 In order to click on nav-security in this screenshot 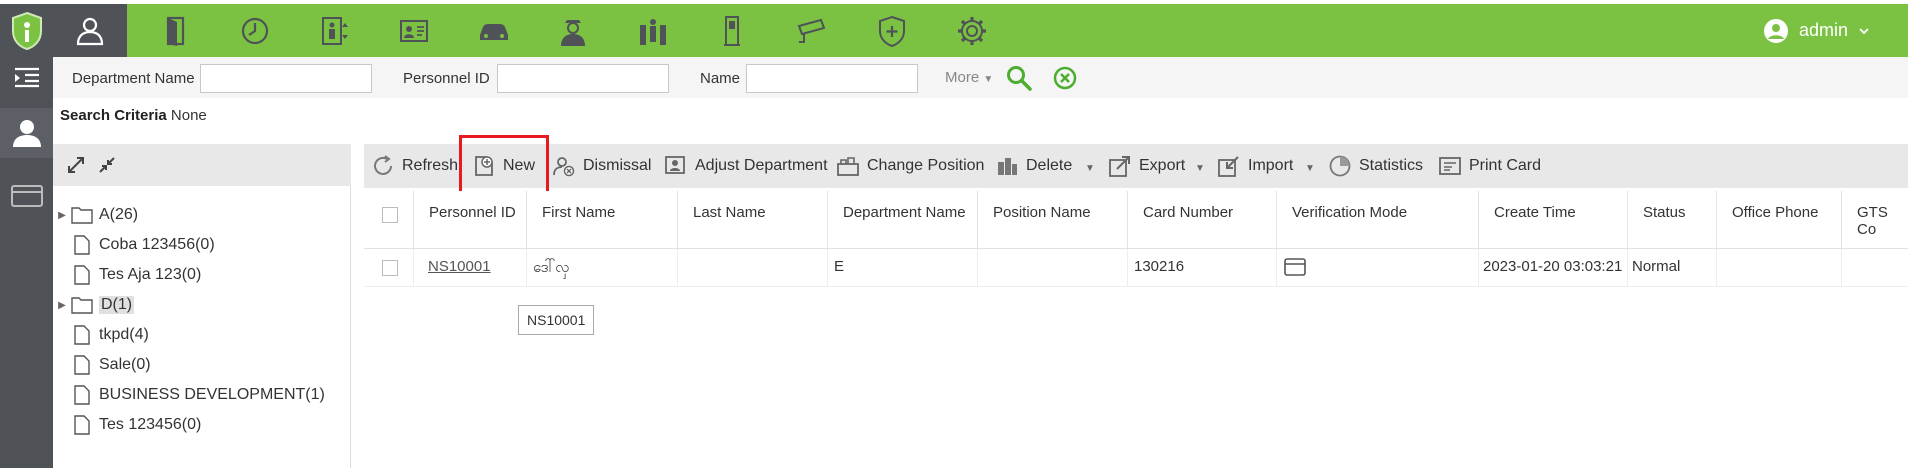, I will do `click(892, 30)`.